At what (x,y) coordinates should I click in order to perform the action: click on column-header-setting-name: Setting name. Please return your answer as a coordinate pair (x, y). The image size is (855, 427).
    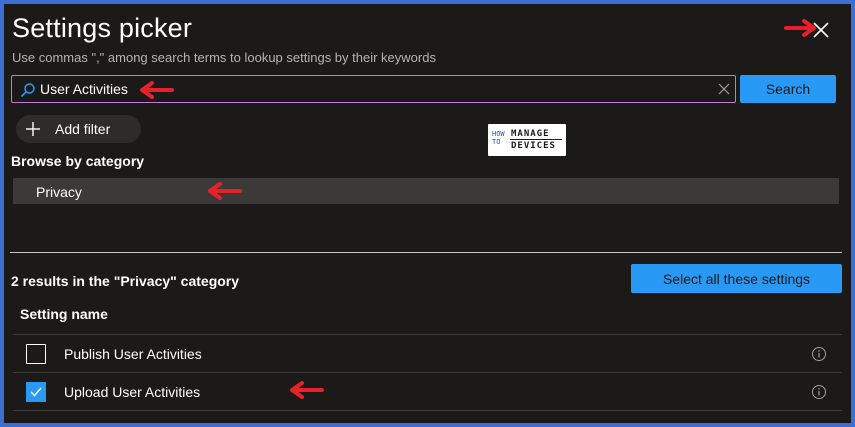
    Looking at the image, I should click on (64, 314).